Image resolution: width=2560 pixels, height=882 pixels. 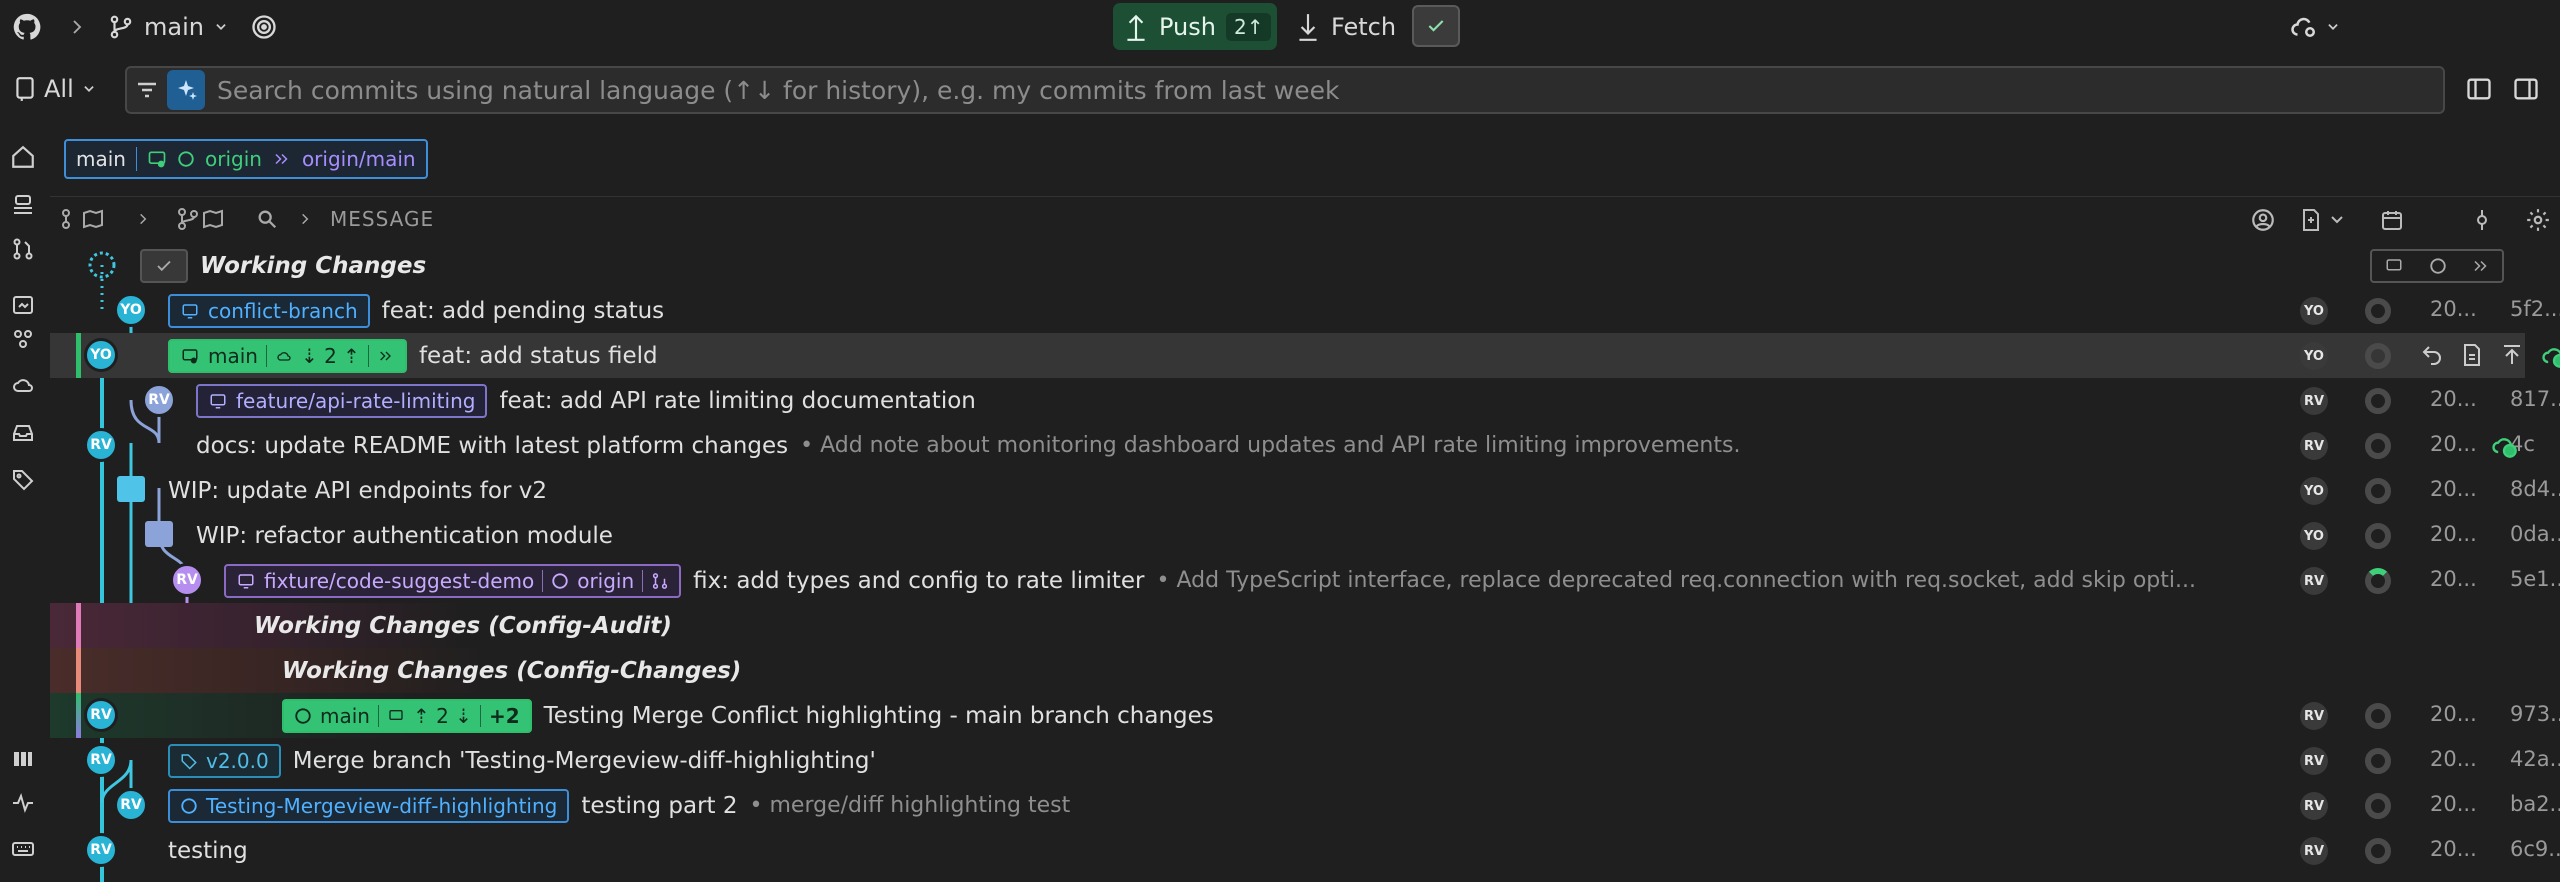 I want to click on target-icon, so click(x=264, y=27).